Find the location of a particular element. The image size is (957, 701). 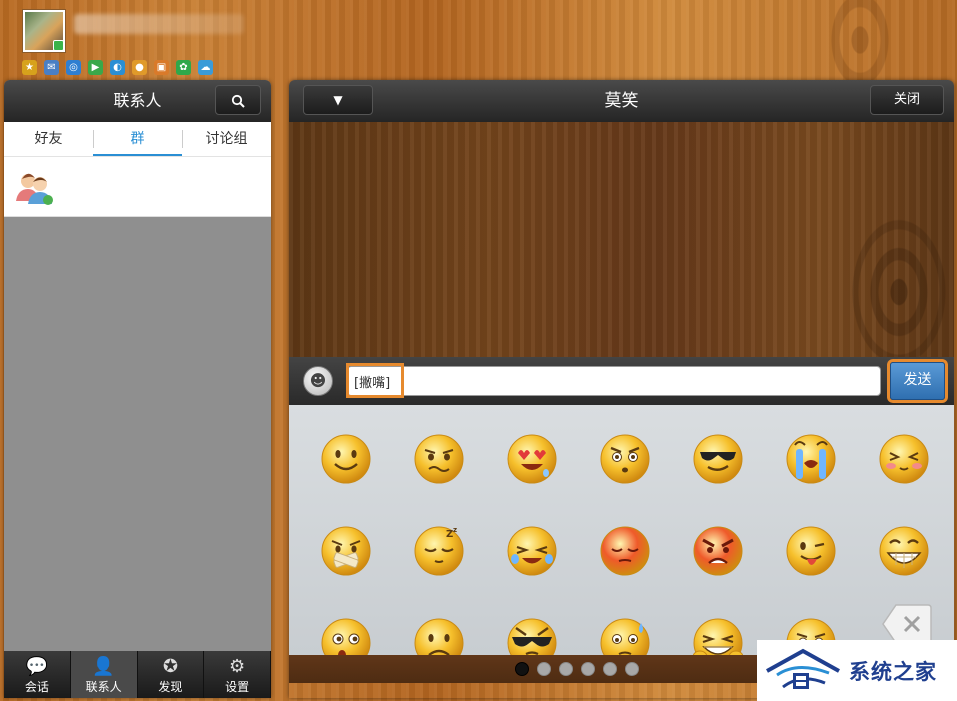

emoji-silenced-icon is located at coordinates (345, 551).